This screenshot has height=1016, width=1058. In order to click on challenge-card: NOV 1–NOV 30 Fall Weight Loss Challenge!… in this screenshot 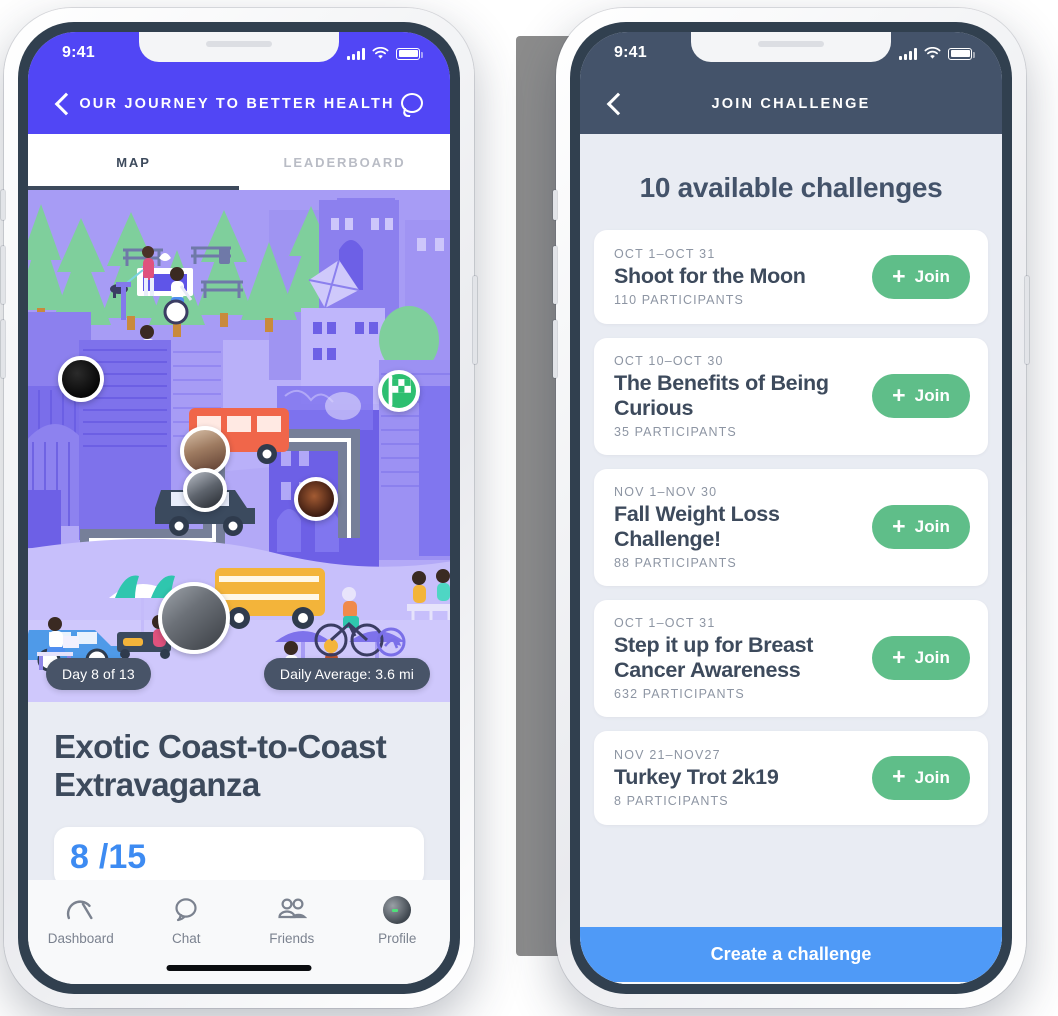, I will do `click(791, 527)`.